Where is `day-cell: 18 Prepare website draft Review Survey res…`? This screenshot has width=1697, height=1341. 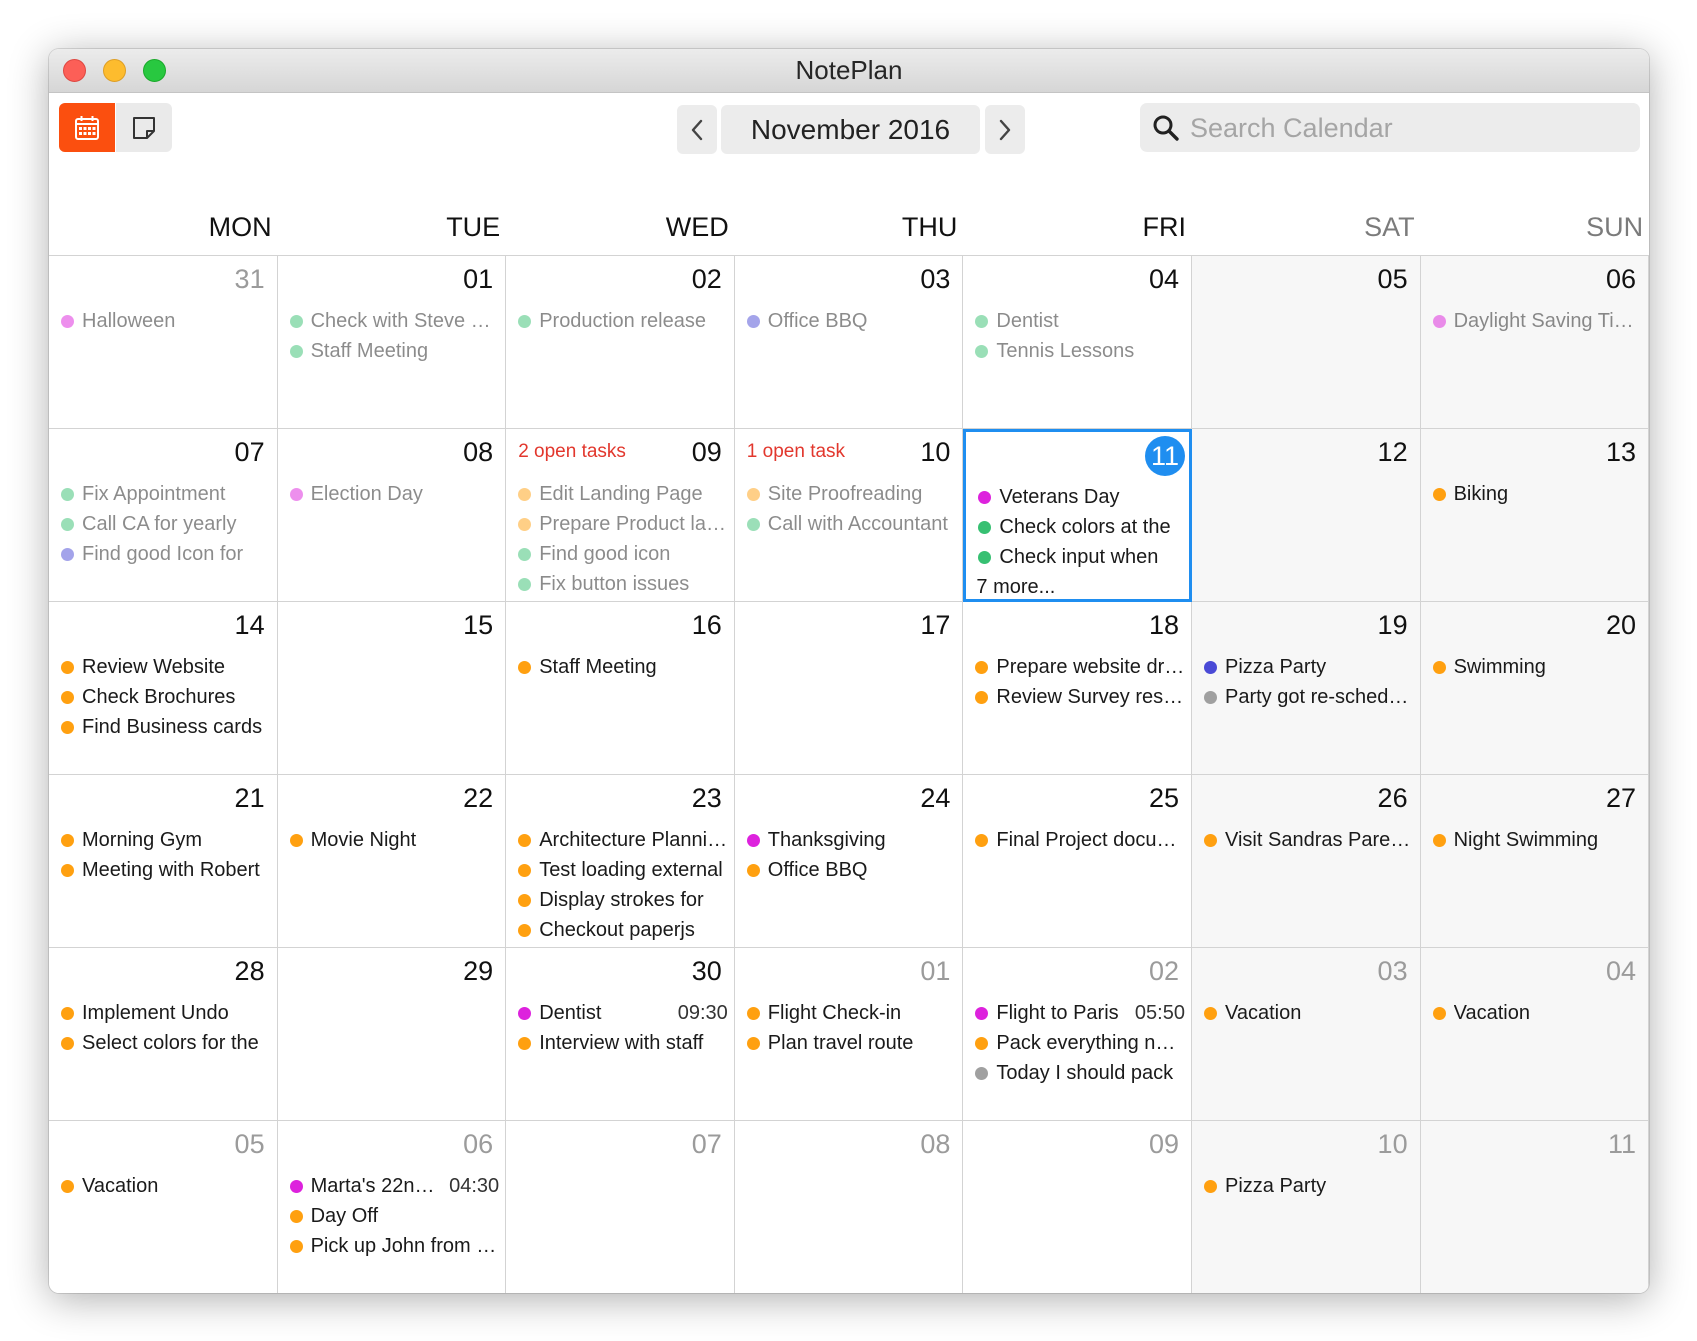 day-cell: 18 Prepare website draft Review Survey res… is located at coordinates (1077, 688).